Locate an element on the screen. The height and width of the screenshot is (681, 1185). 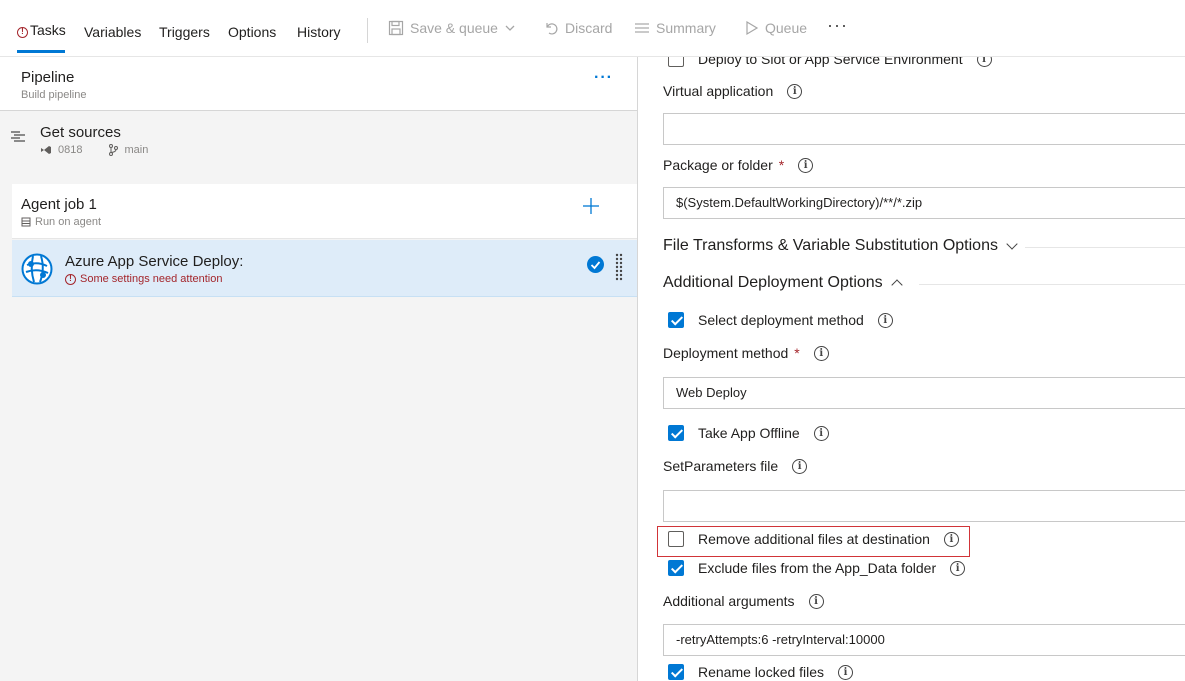
toolbar-divider is located at coordinates (367, 30).